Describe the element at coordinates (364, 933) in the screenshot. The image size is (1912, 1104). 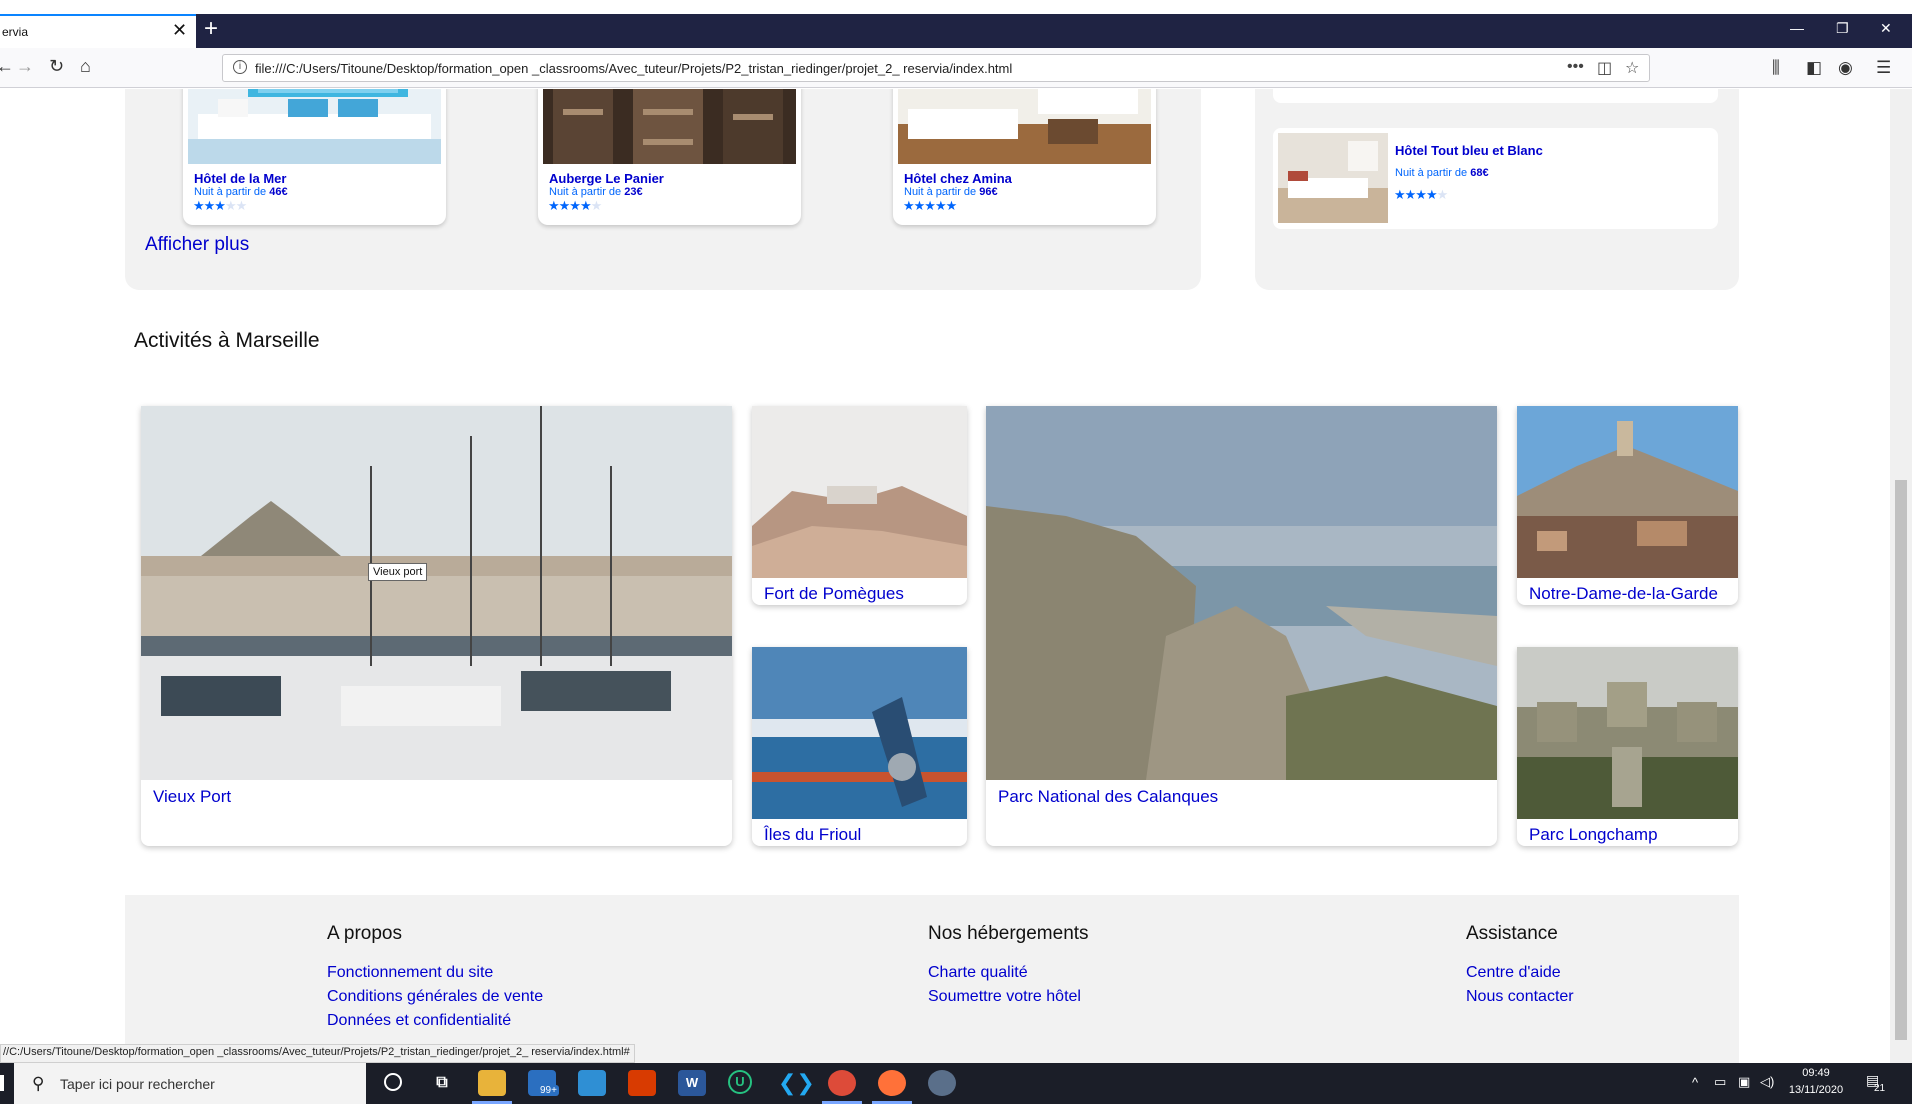
I see `footer-heading: A propos` at that location.